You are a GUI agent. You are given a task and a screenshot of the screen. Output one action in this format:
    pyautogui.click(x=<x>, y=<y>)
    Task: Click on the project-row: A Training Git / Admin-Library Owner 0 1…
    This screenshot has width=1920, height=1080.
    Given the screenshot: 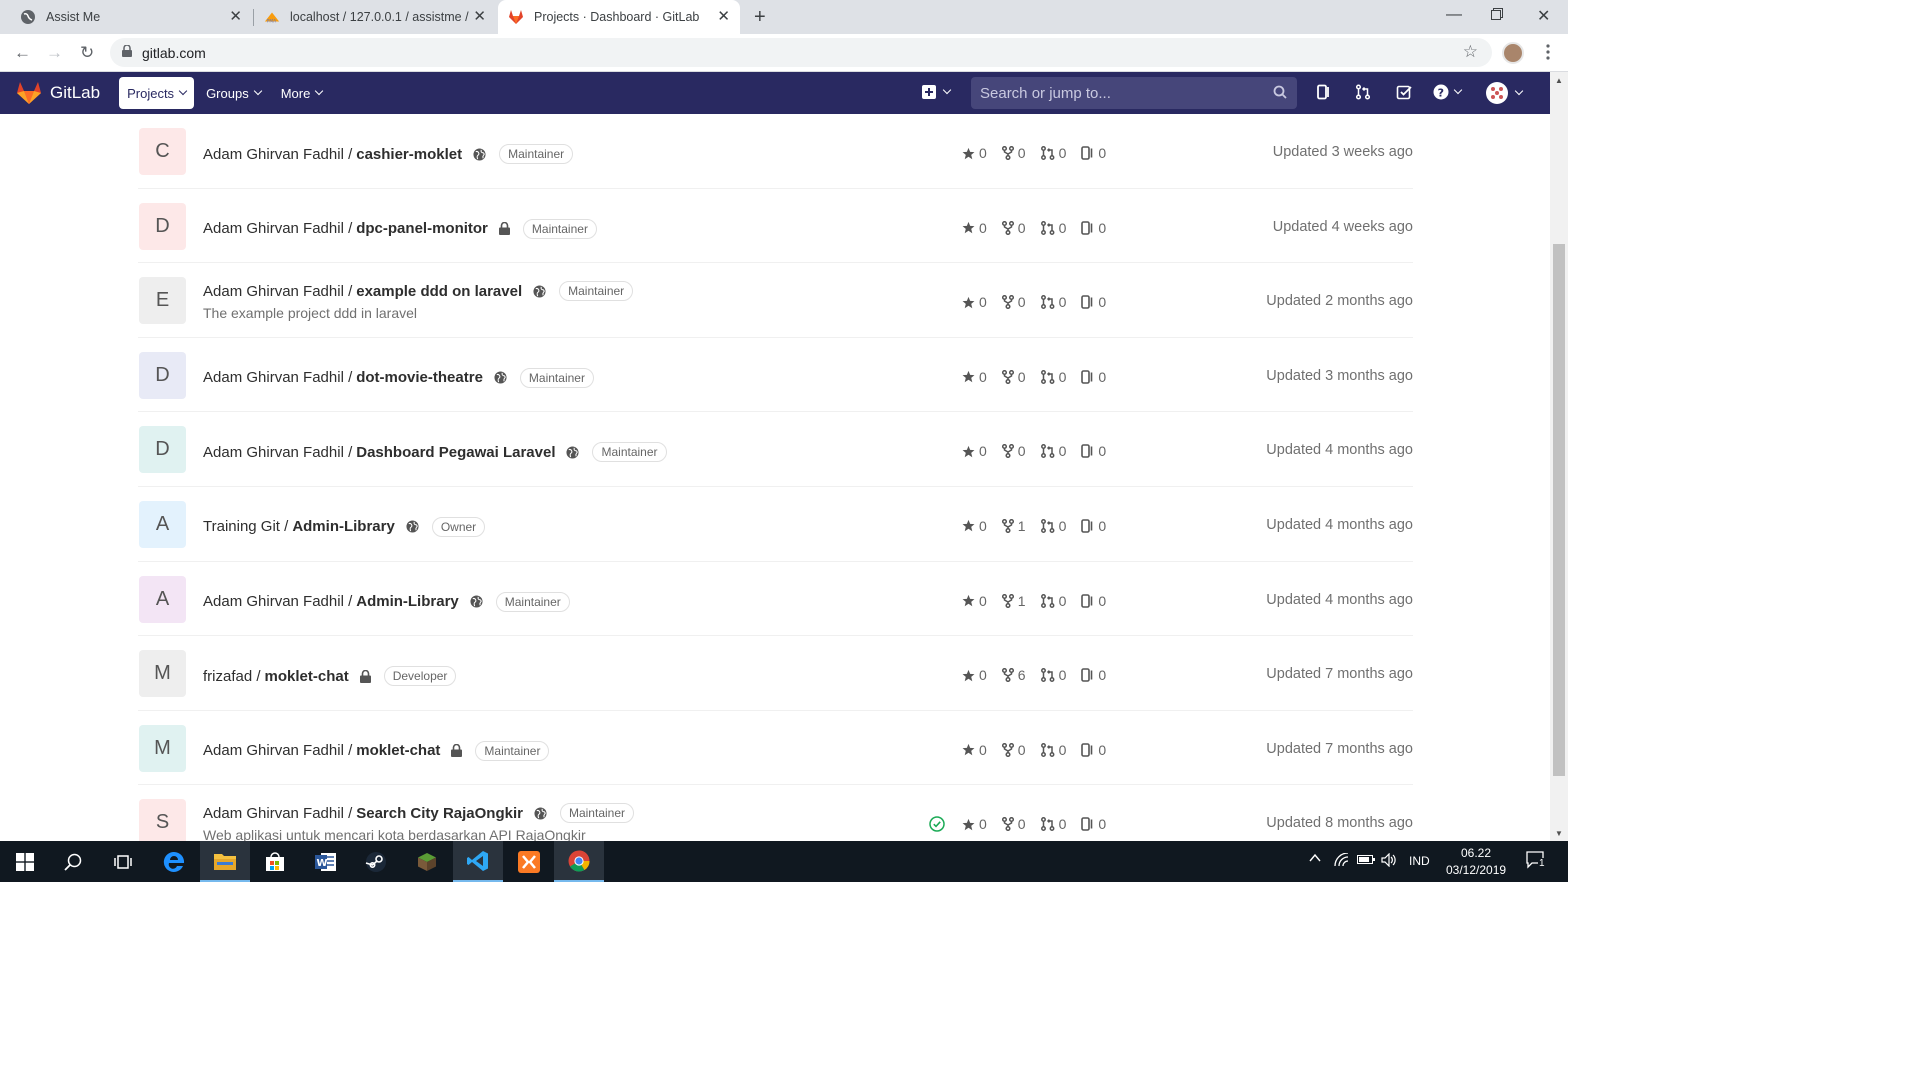 What is the action you would take?
    pyautogui.click(x=775, y=524)
    